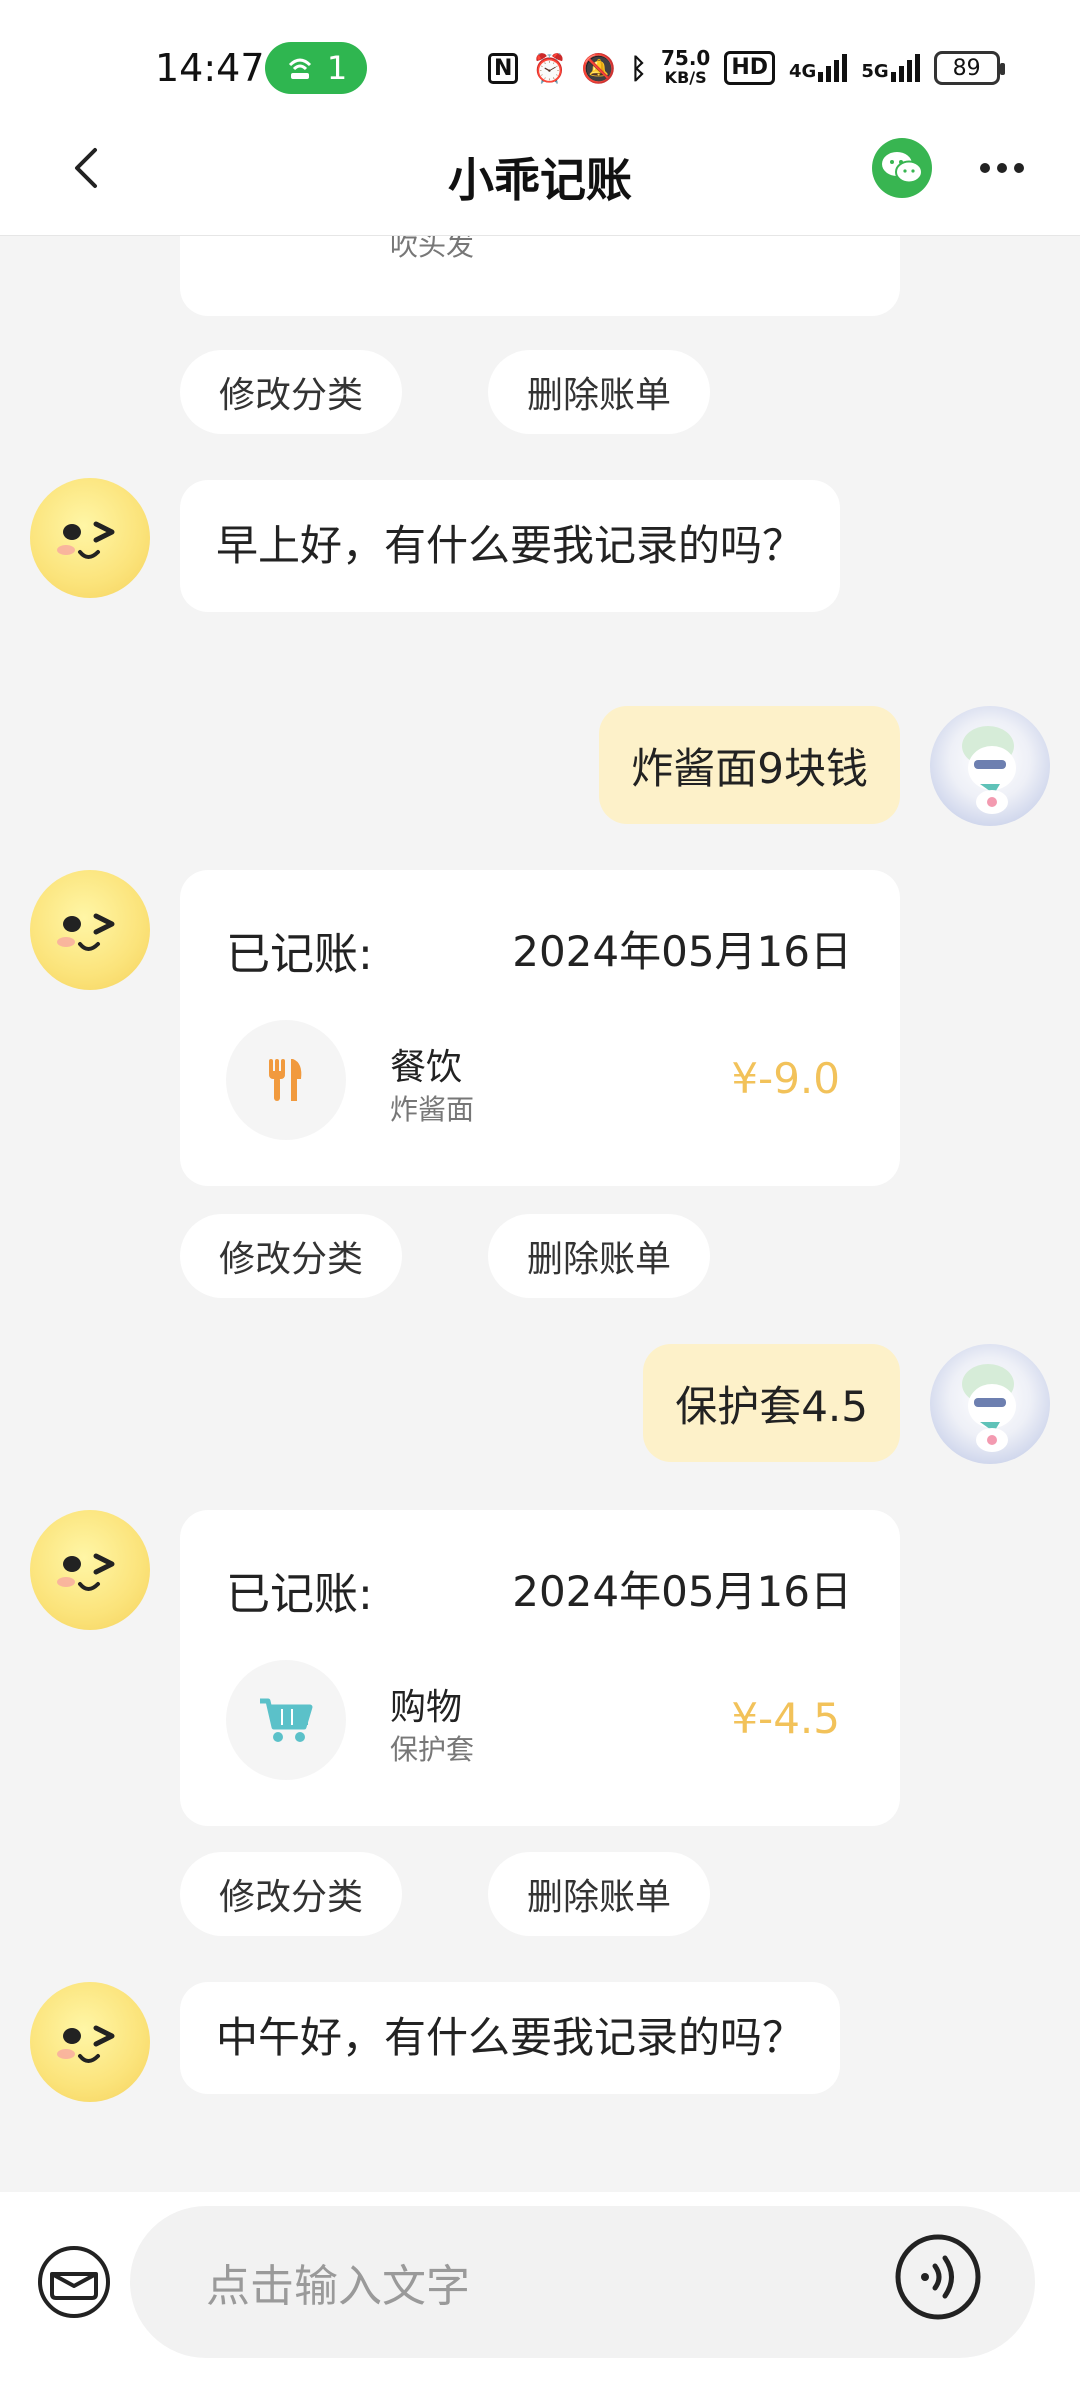 Image resolution: width=1080 pixels, height=2400 pixels. Describe the element at coordinates (503, 68) in the screenshot. I see `nfc-icon: N` at that location.